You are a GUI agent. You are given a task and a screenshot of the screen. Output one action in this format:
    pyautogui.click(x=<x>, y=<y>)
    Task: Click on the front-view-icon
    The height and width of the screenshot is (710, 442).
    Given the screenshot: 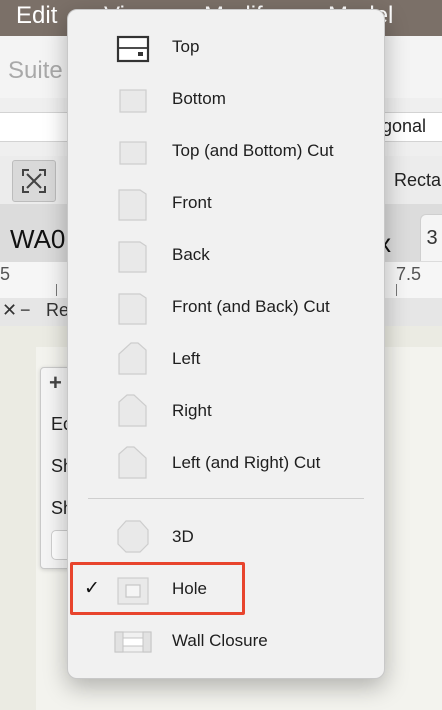 What is the action you would take?
    pyautogui.click(x=132, y=205)
    